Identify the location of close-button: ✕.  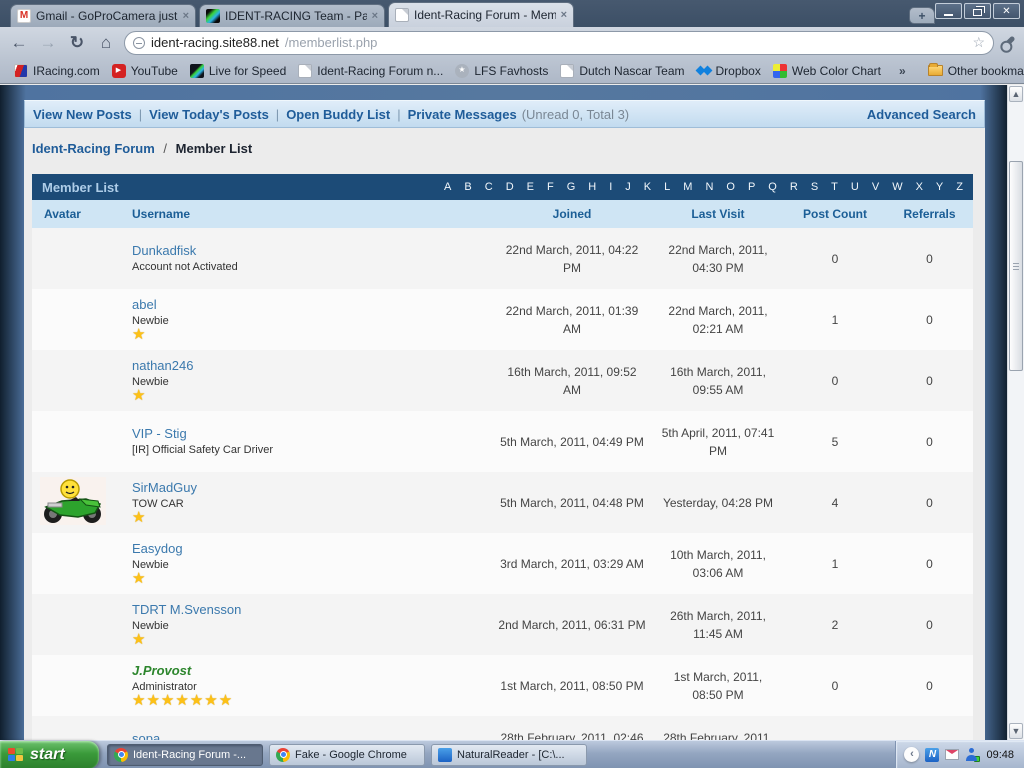
(1006, 11).